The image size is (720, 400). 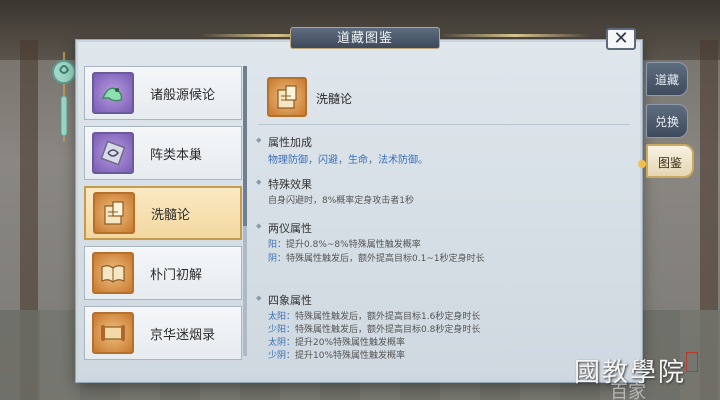 I want to click on liangyi-tag: 阴：, so click(x=277, y=259).